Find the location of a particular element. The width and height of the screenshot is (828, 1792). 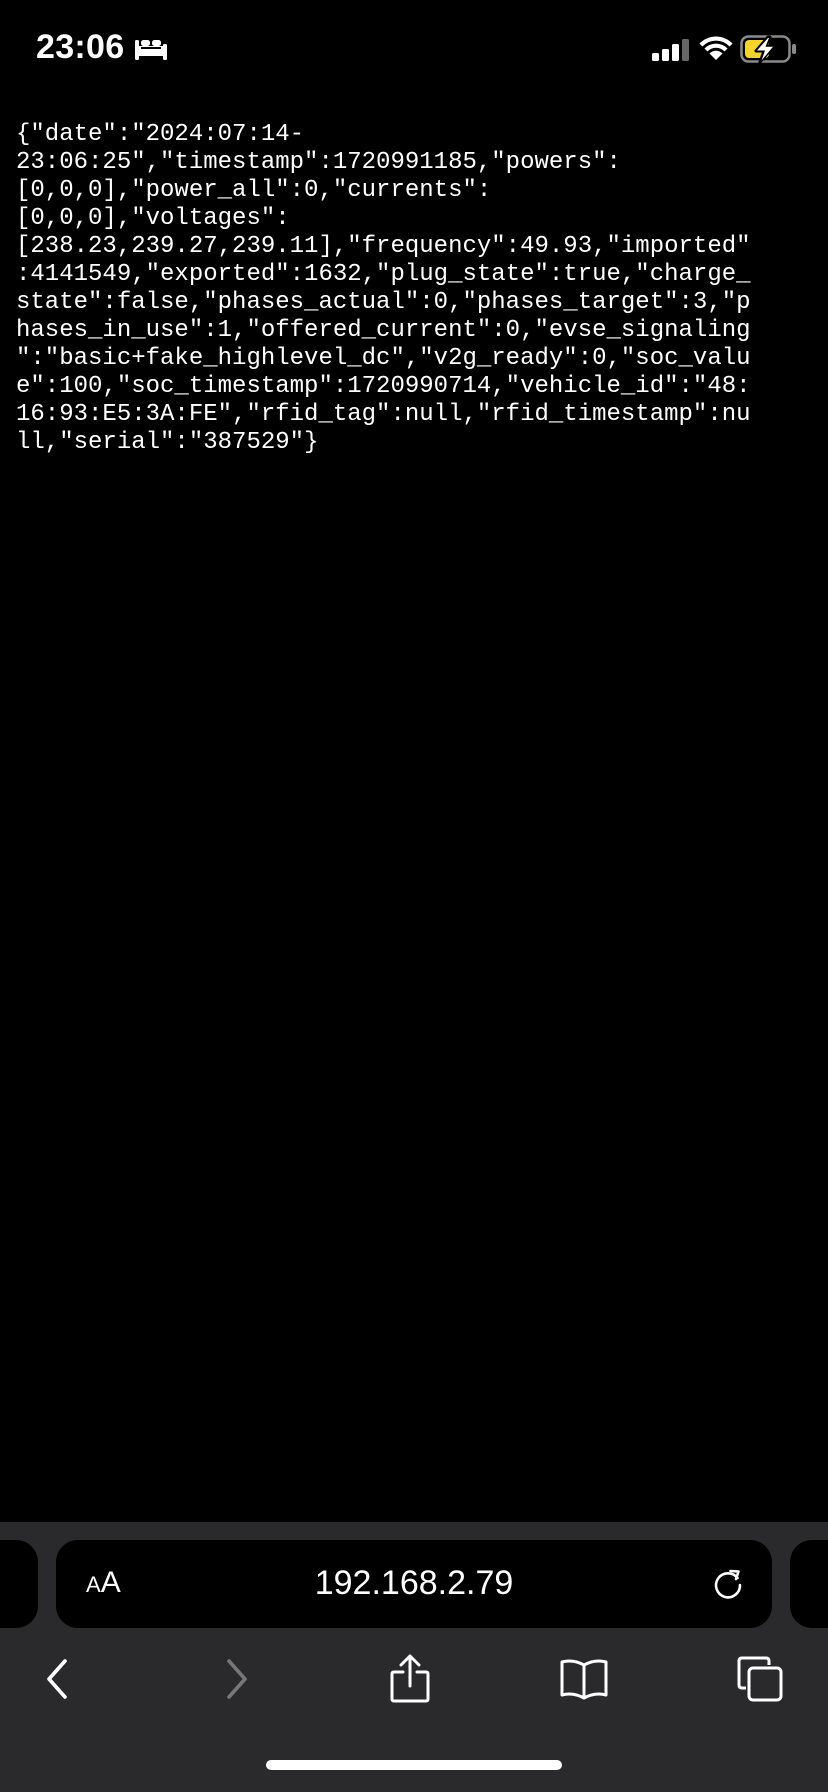

cellular-signal-icon is located at coordinates (670, 50).